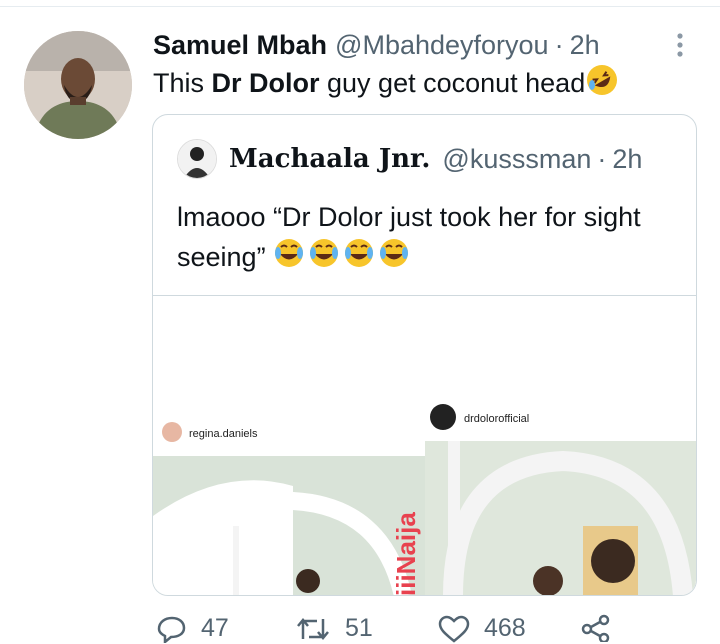 The image size is (720, 644). What do you see at coordinates (585, 45) in the screenshot?
I see `tweet-time: 2h` at bounding box center [585, 45].